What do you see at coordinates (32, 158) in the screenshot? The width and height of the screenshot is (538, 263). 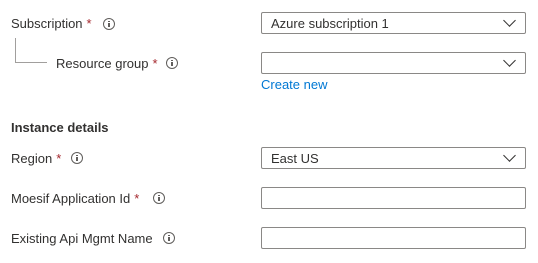 I see `region-label-text: Region` at bounding box center [32, 158].